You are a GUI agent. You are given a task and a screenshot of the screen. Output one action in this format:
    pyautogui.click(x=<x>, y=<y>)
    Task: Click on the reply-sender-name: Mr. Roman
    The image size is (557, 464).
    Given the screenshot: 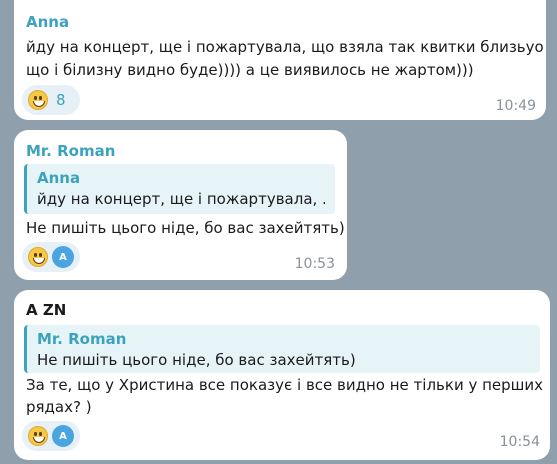 What is the action you would take?
    pyautogui.click(x=82, y=339)
    